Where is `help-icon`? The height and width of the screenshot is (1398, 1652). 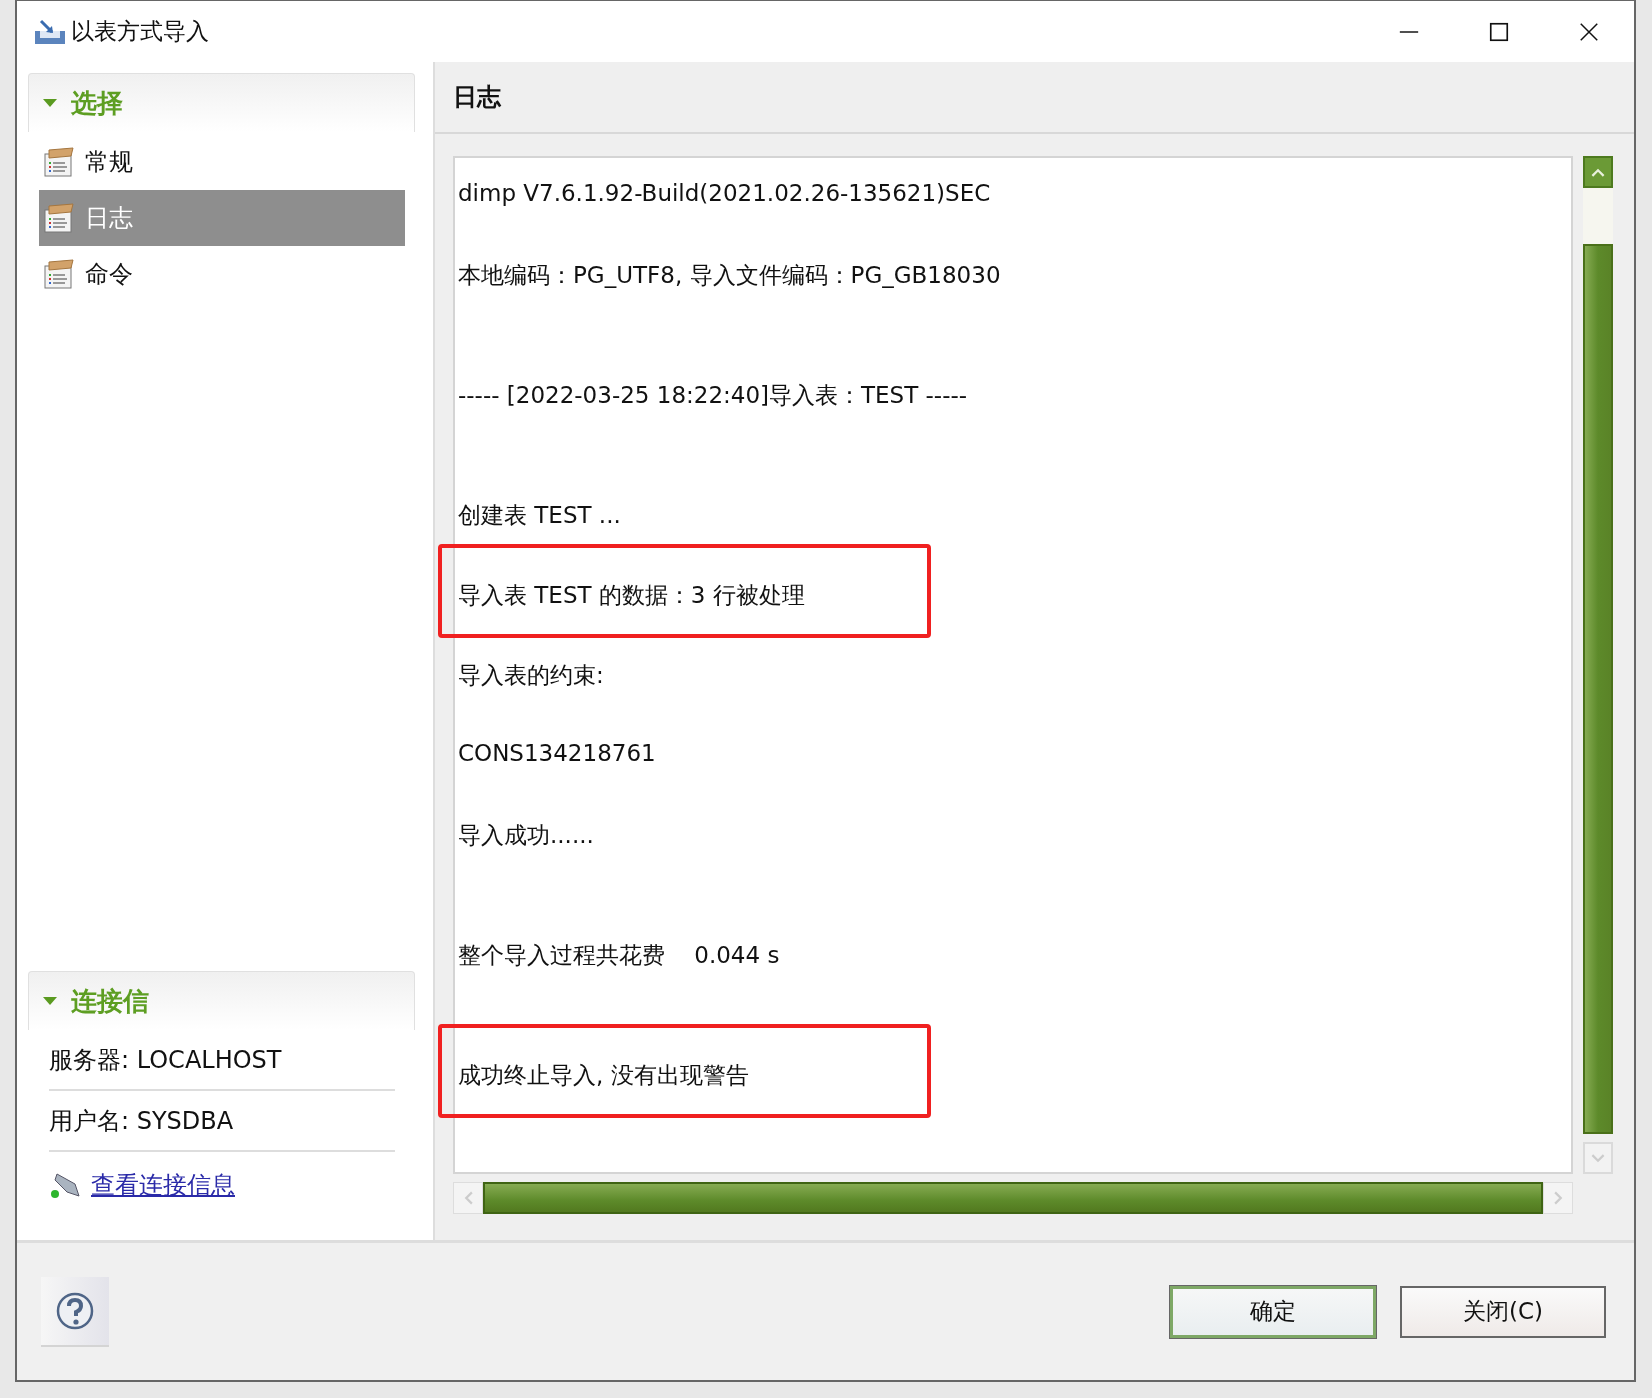 help-icon is located at coordinates (75, 1310).